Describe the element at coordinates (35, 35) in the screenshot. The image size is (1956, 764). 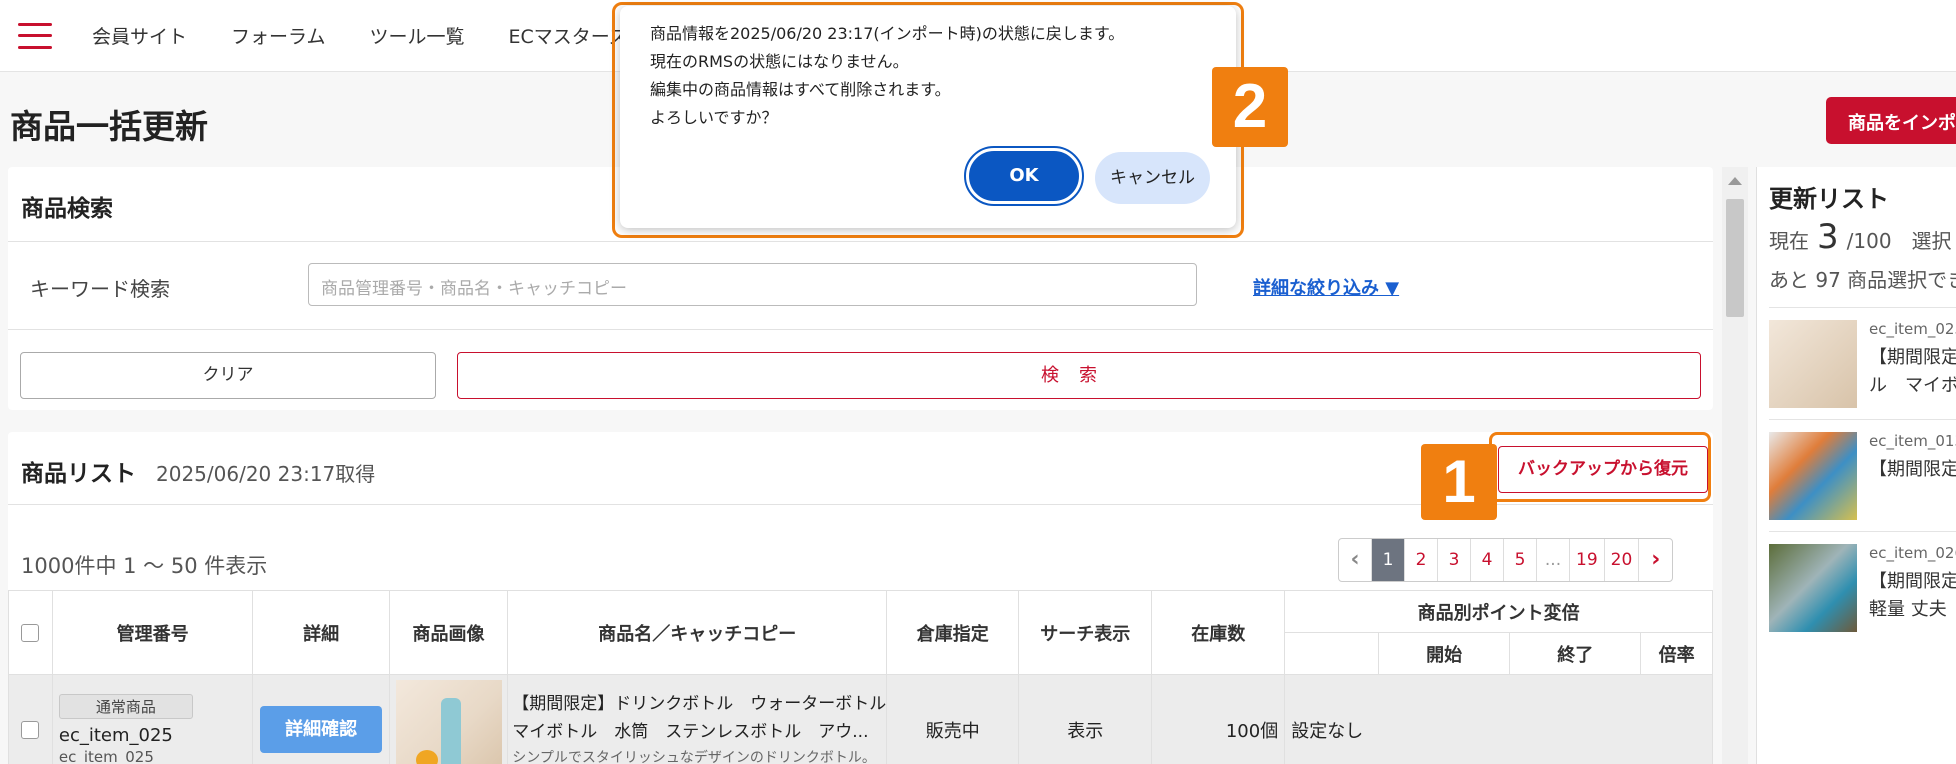
I see `menu-icon` at that location.